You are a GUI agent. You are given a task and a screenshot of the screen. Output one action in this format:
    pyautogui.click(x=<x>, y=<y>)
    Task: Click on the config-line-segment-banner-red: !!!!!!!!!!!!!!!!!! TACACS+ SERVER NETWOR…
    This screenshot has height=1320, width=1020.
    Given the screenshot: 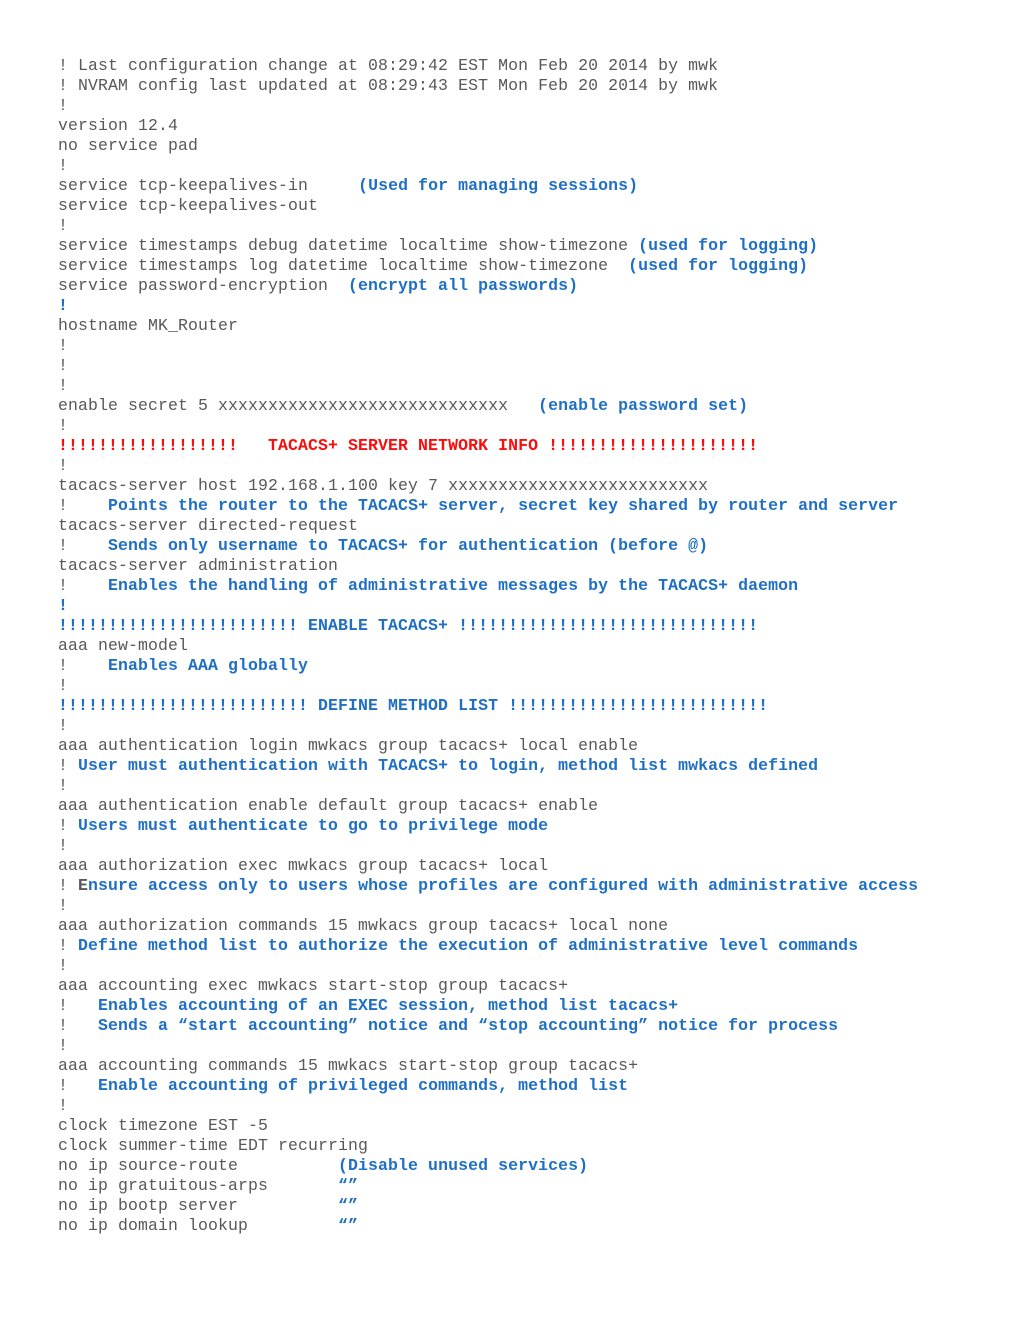 What is the action you would take?
    pyautogui.click(x=408, y=445)
    